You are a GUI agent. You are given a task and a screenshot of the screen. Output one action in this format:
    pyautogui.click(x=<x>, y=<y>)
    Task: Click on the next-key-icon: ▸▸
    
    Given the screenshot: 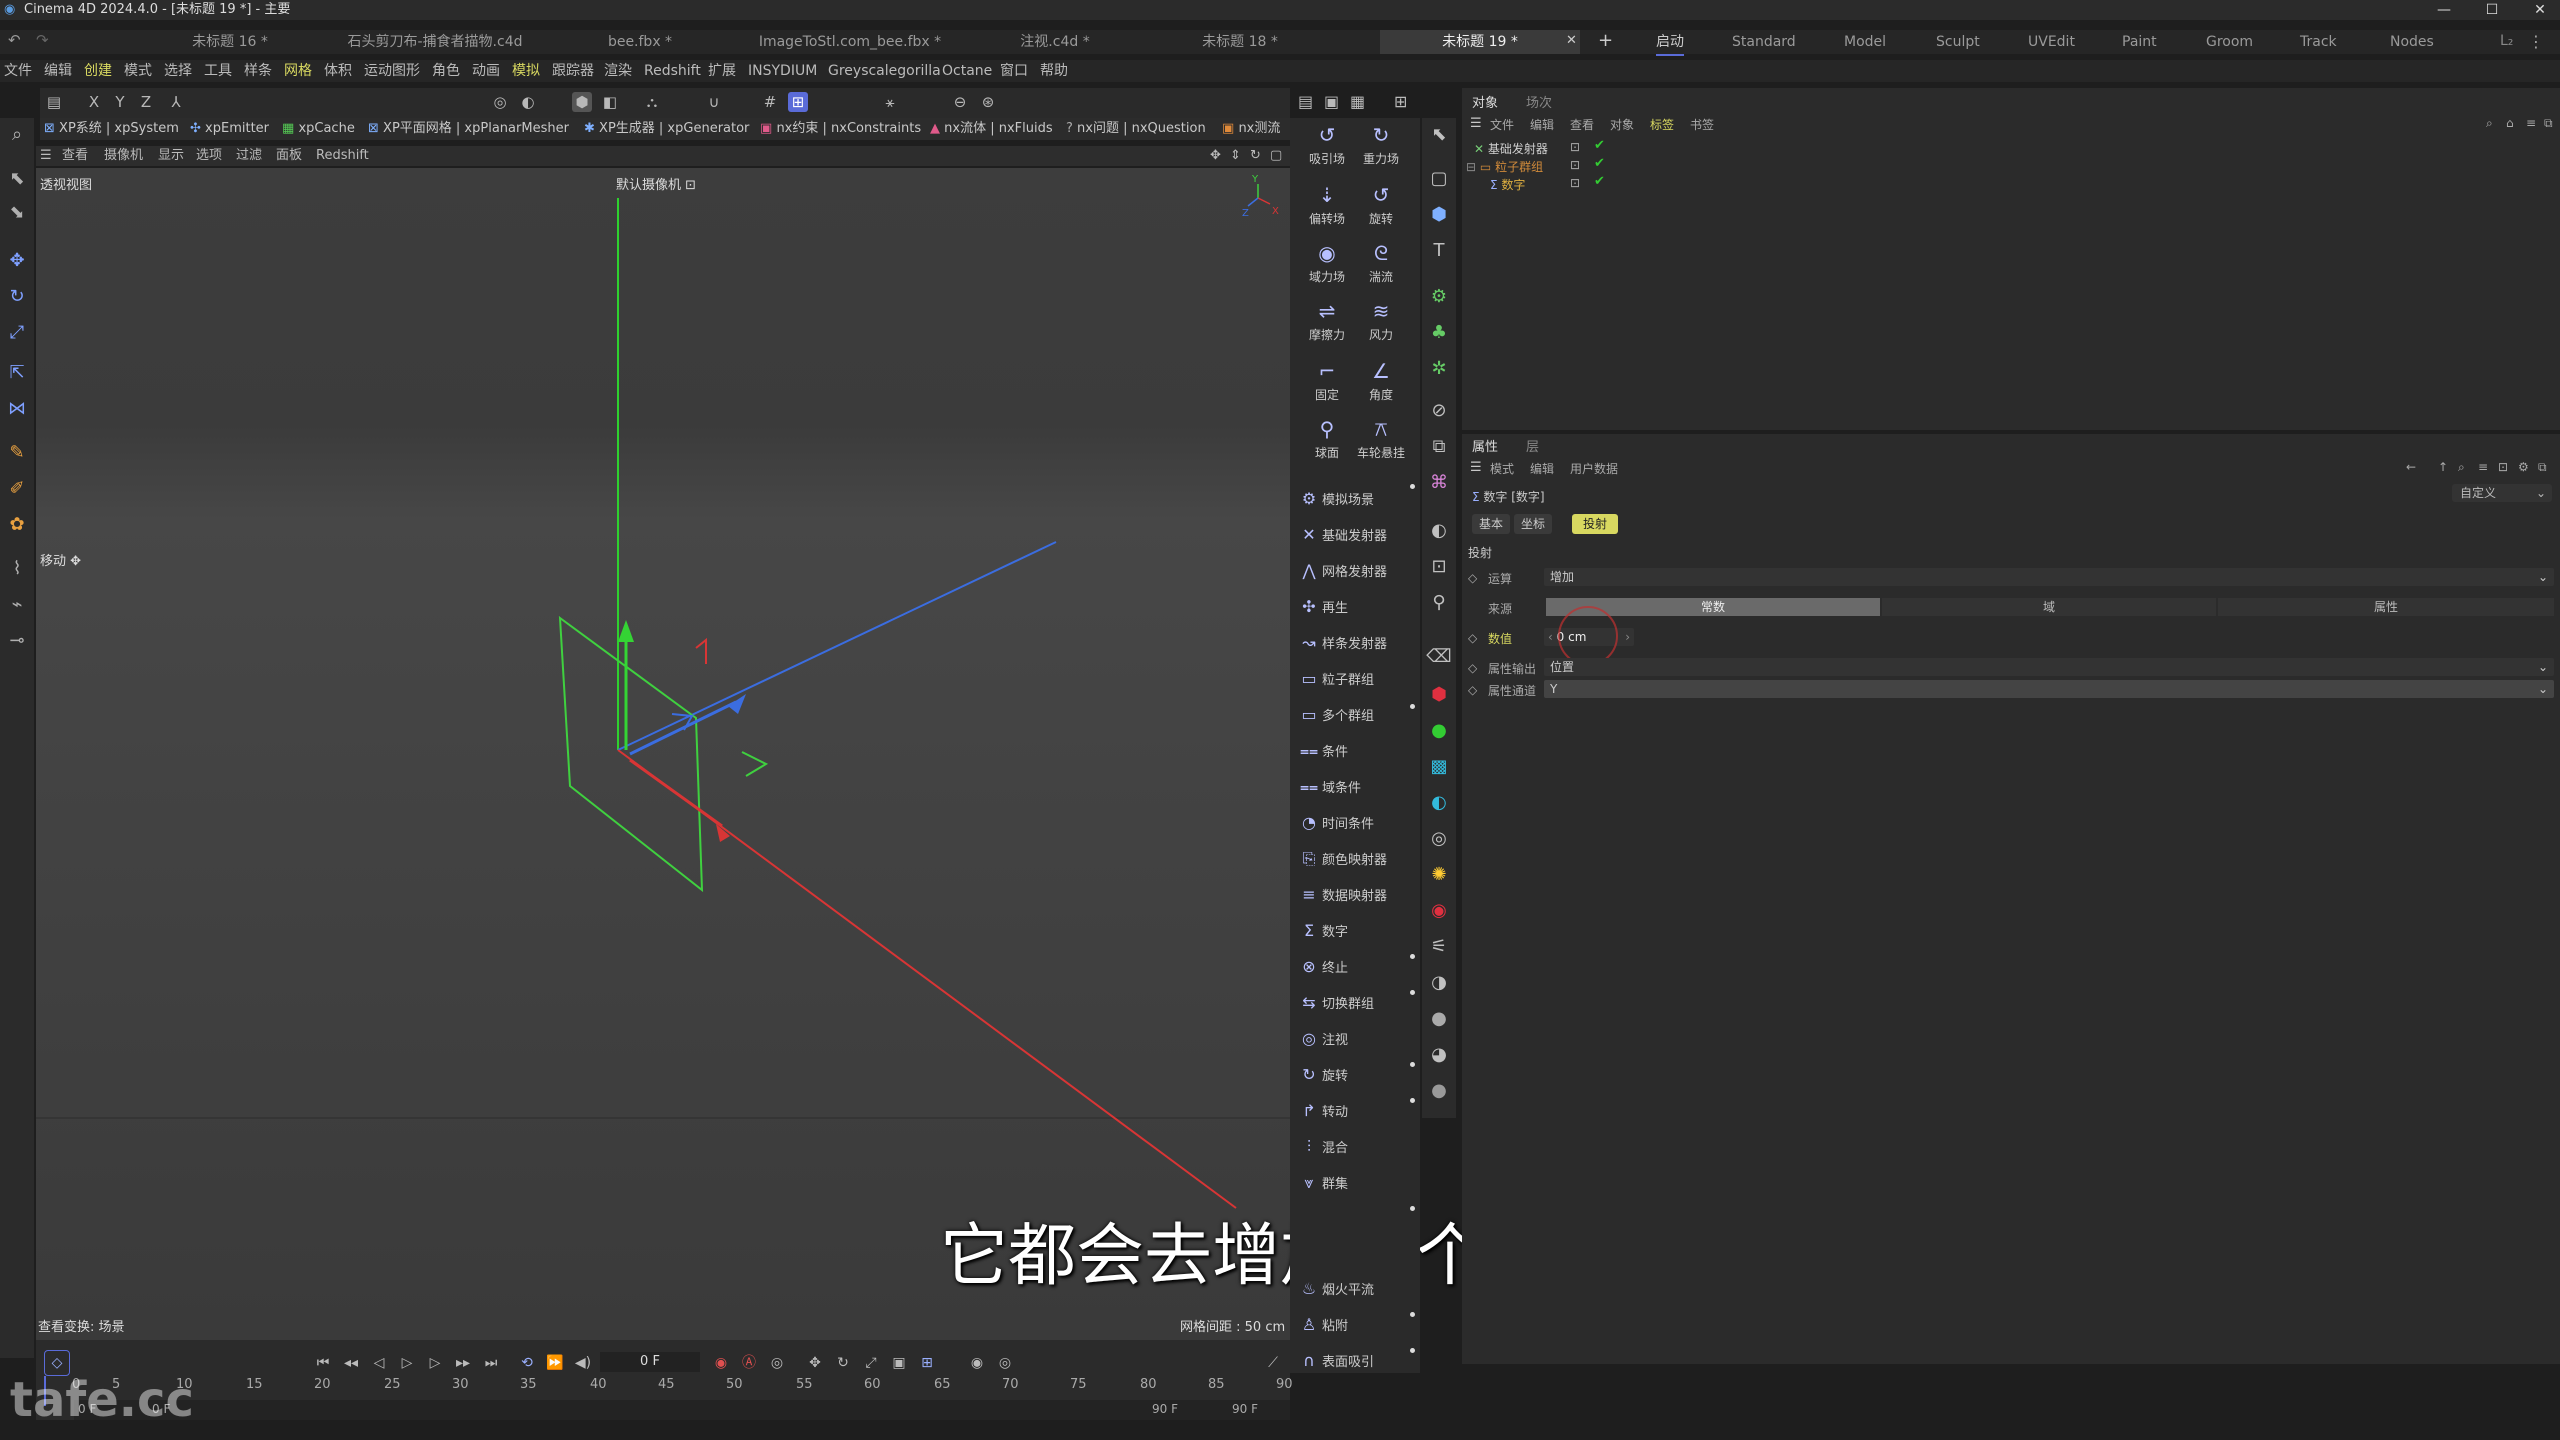 What is the action you would take?
    pyautogui.click(x=463, y=1363)
    